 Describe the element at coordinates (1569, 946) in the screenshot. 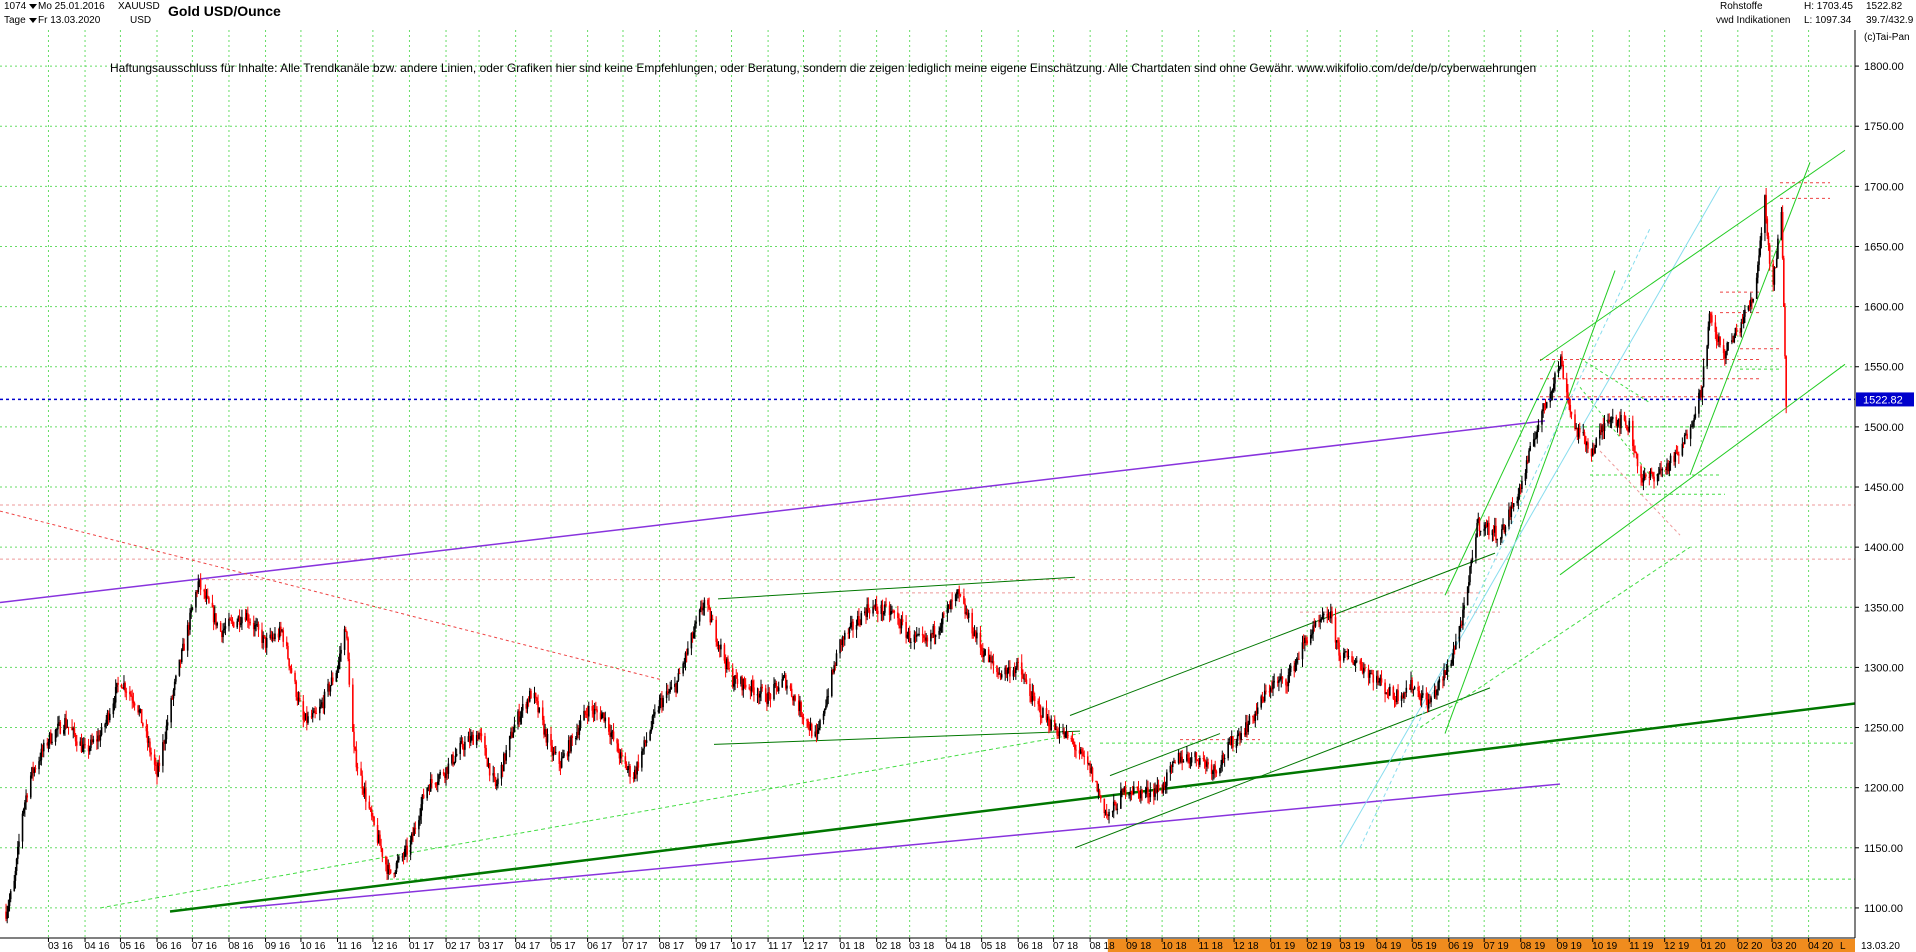

I see `x-tick-label: 09 19` at that location.